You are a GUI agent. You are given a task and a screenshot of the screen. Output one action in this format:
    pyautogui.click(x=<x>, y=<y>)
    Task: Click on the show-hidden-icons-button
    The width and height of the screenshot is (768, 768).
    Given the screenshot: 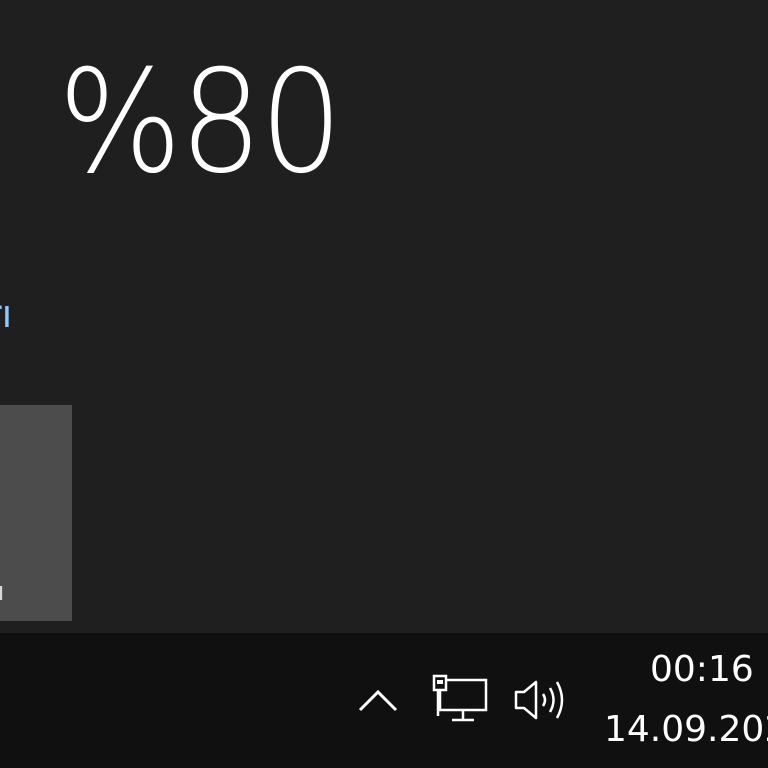 What is the action you would take?
    pyautogui.click(x=378, y=700)
    